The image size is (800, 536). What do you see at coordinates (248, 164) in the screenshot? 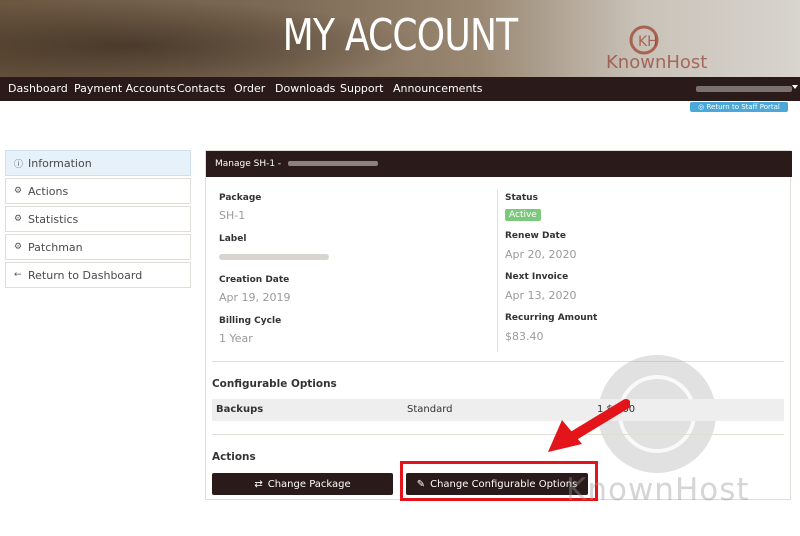
I see `panel-header-title: Manage SH-1 -` at bounding box center [248, 164].